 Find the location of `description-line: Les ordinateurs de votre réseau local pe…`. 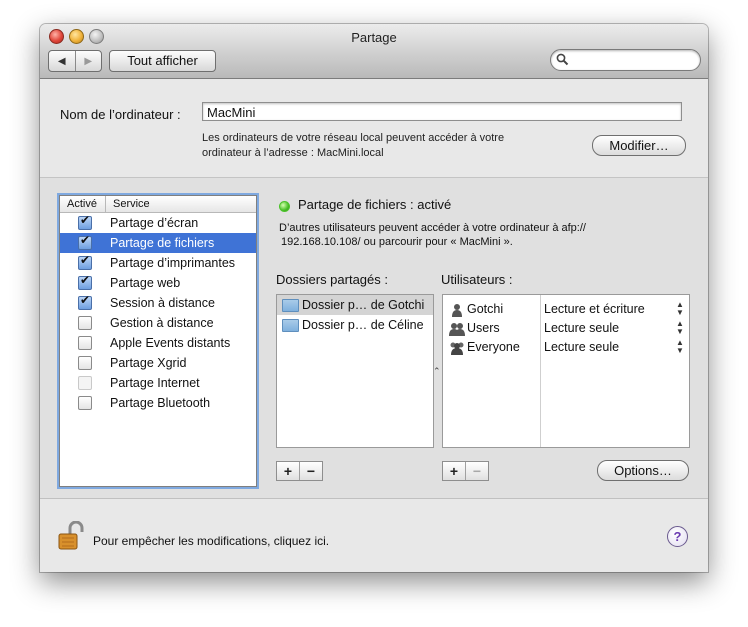

description-line: Les ordinateurs de votre réseau local pe… is located at coordinates (353, 138).